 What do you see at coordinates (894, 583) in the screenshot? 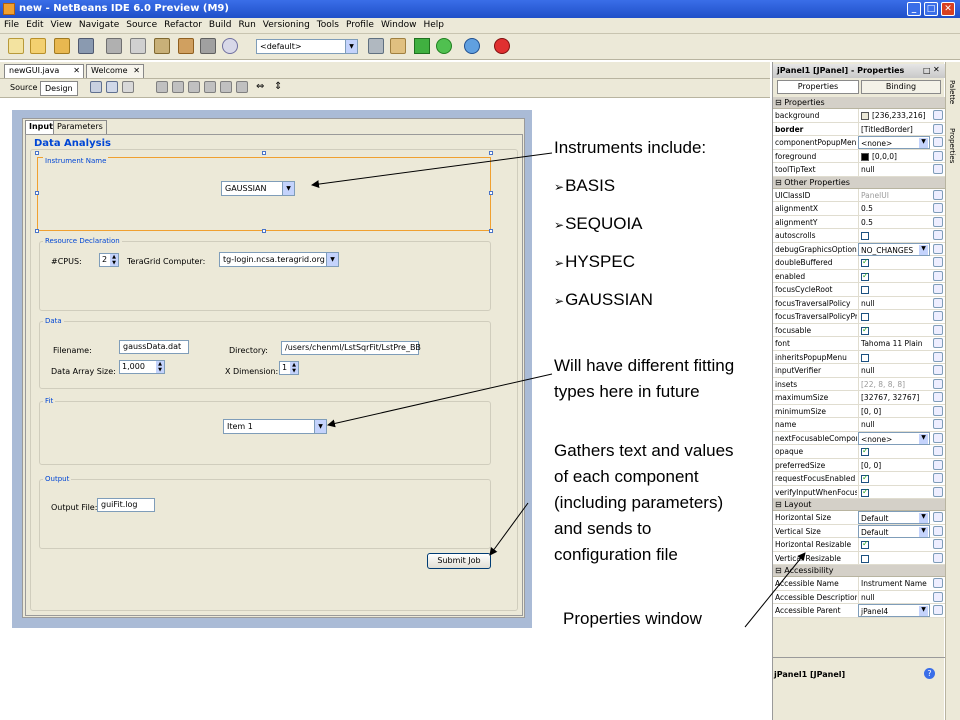
I see `property-value: Instrument Name` at bounding box center [894, 583].